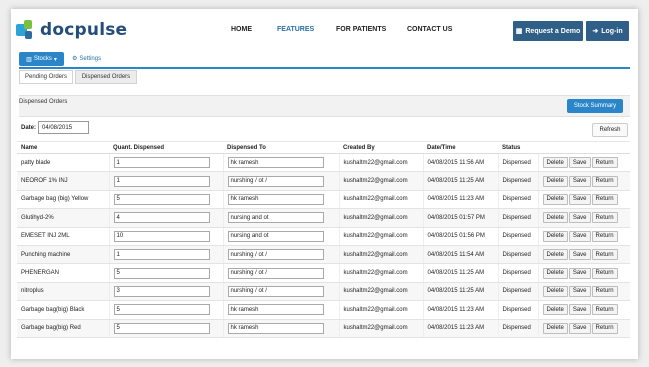 The height and width of the screenshot is (367, 649). Describe the element at coordinates (90, 59) in the screenshot. I see `settings-label: Settings` at that location.